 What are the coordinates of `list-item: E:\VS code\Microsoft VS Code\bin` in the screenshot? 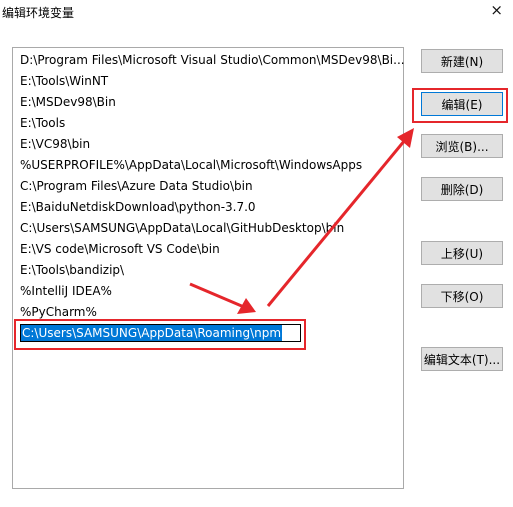 It's located at (120, 249).